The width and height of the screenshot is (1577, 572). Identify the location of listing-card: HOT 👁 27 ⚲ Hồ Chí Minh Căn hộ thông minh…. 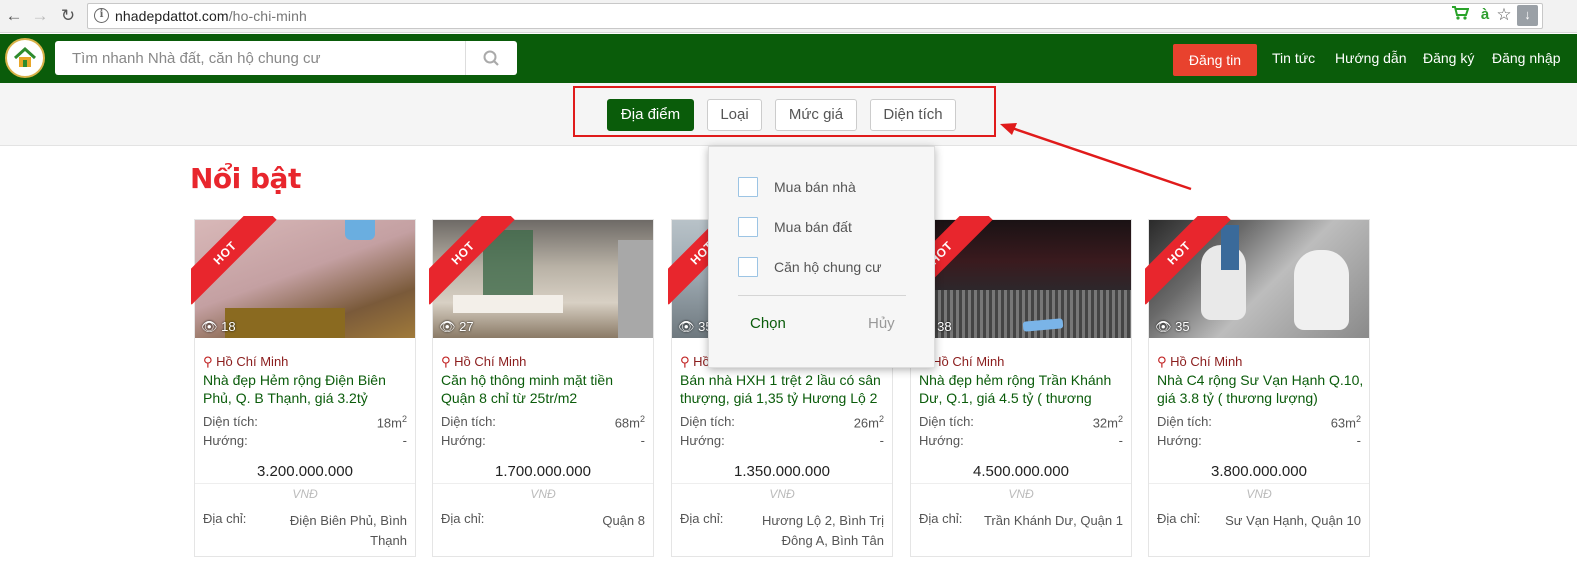
(541, 386).